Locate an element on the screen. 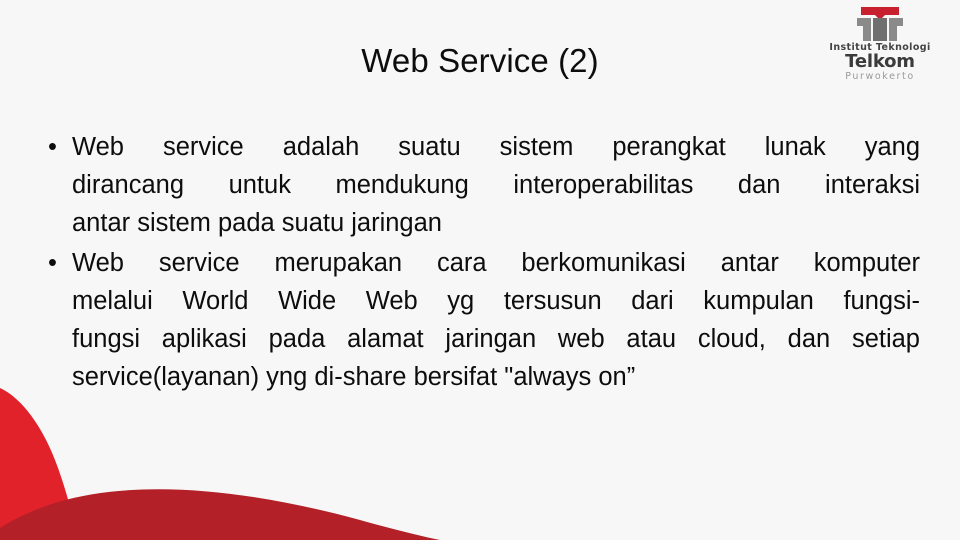  bullet-line: antar sistem pada suatu jaringan is located at coordinates (257, 223).